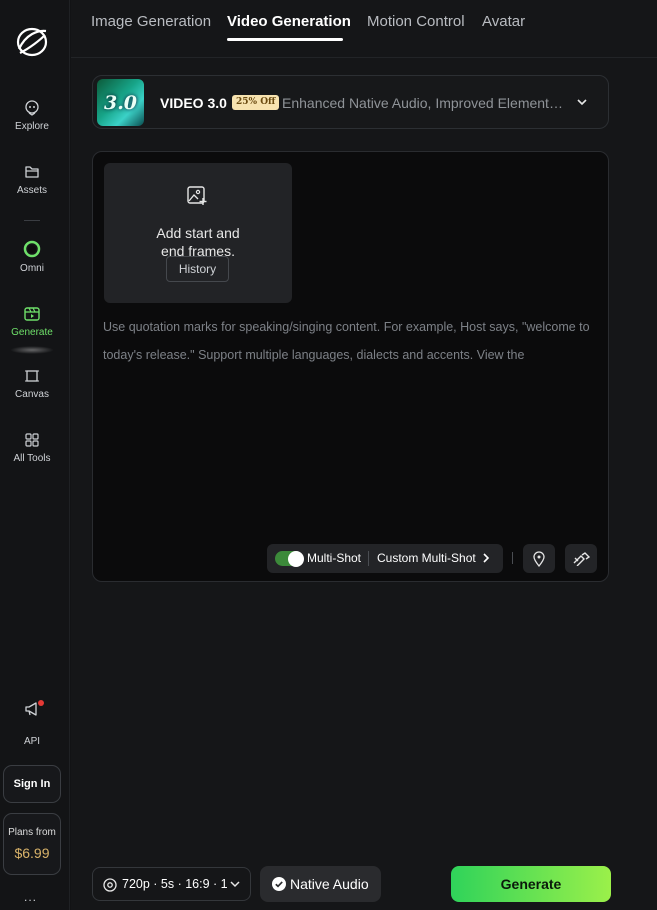 This screenshot has height=910, width=657. I want to click on native-audio-toggle: Native Audio, so click(320, 884).